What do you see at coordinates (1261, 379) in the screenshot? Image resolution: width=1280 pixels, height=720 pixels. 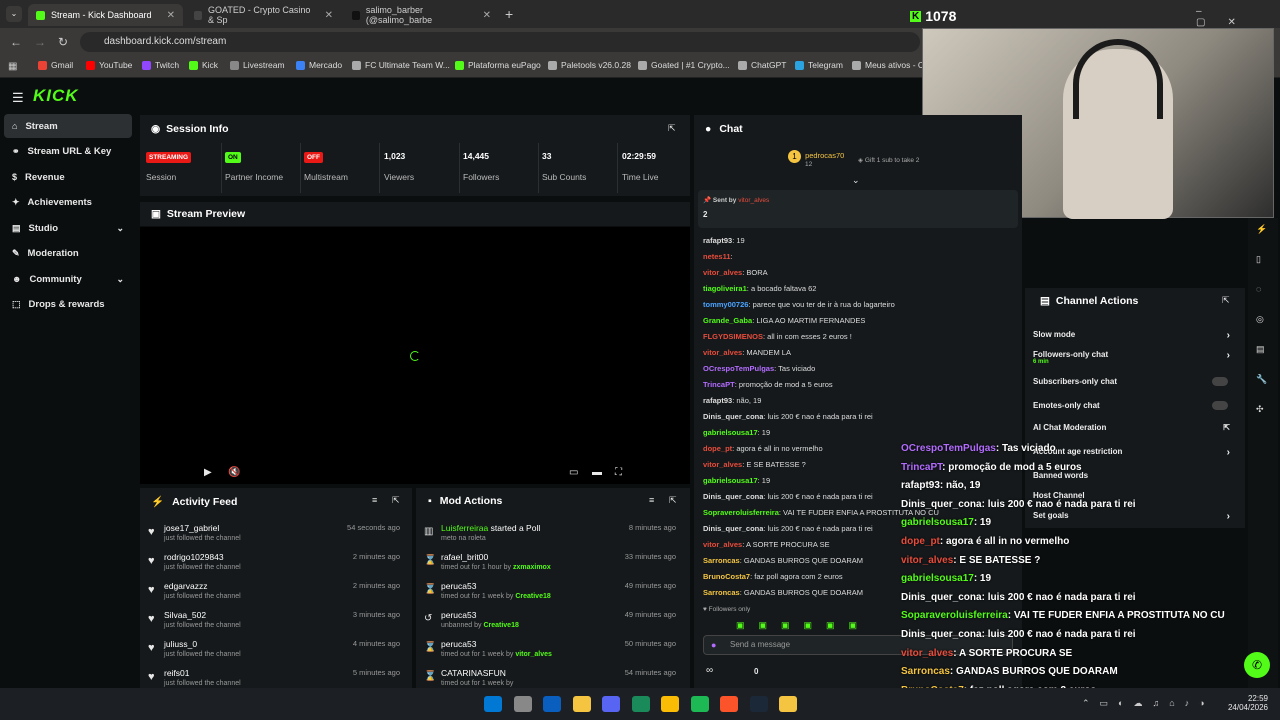 I see `rail-icon: 🔧` at bounding box center [1261, 379].